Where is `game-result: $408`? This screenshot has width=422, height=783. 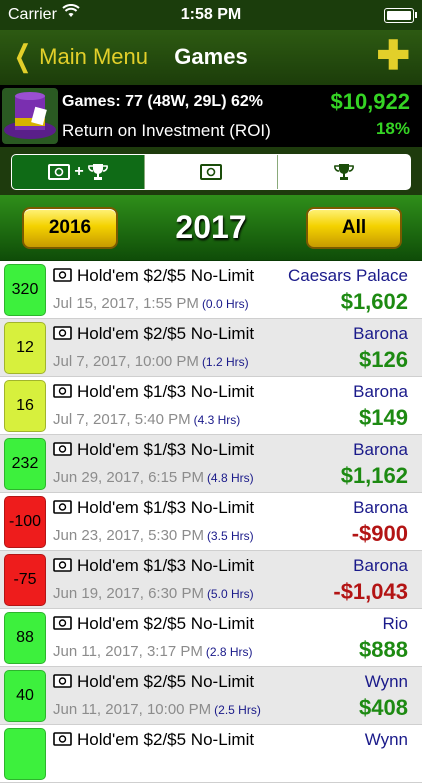 game-result: $408 is located at coordinates (383, 707).